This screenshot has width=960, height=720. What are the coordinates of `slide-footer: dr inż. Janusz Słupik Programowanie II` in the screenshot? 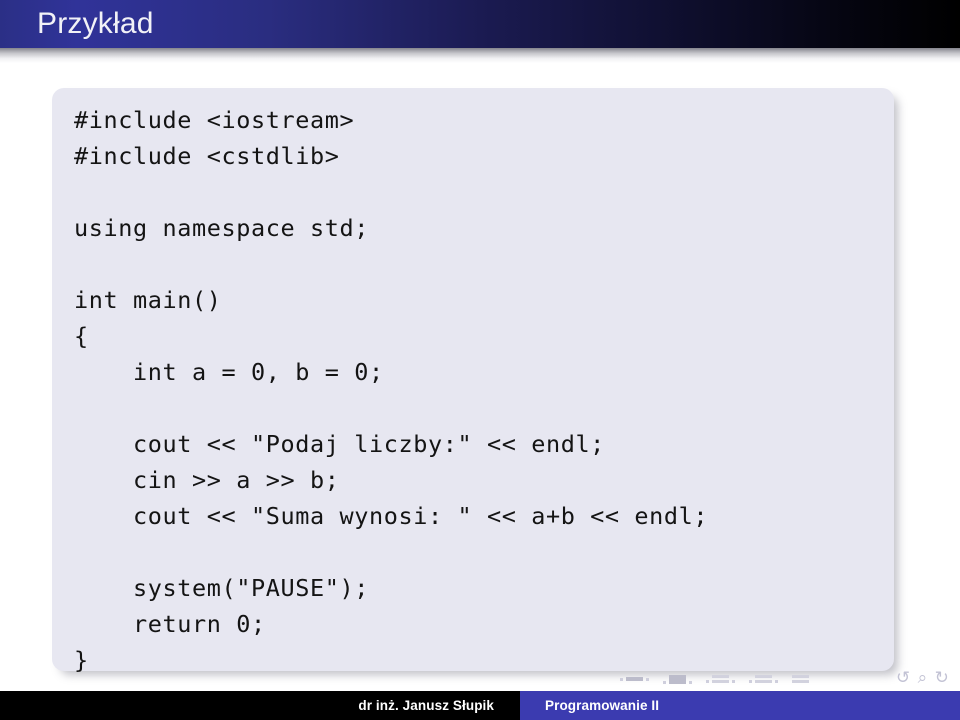 It's located at (480, 705).